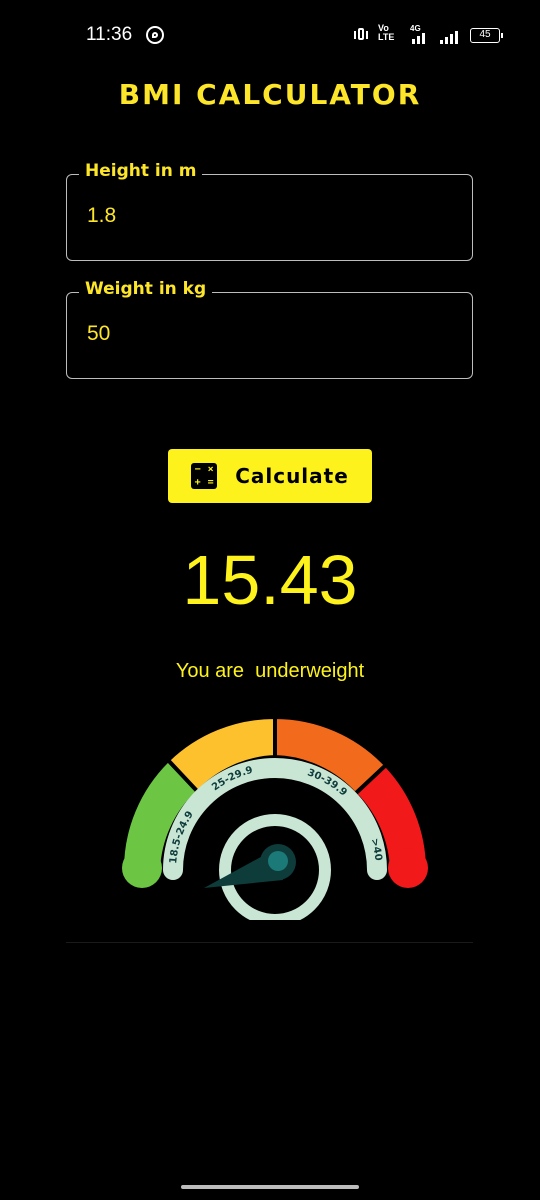 This screenshot has height=1200, width=540. What do you see at coordinates (386, 32) in the screenshot?
I see `volte-icon: Vo LTE` at bounding box center [386, 32].